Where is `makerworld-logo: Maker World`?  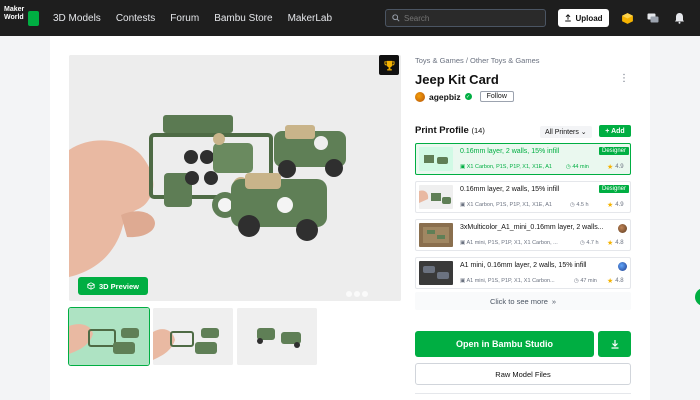
makerworld-logo: Maker World is located at coordinates (21, 18).